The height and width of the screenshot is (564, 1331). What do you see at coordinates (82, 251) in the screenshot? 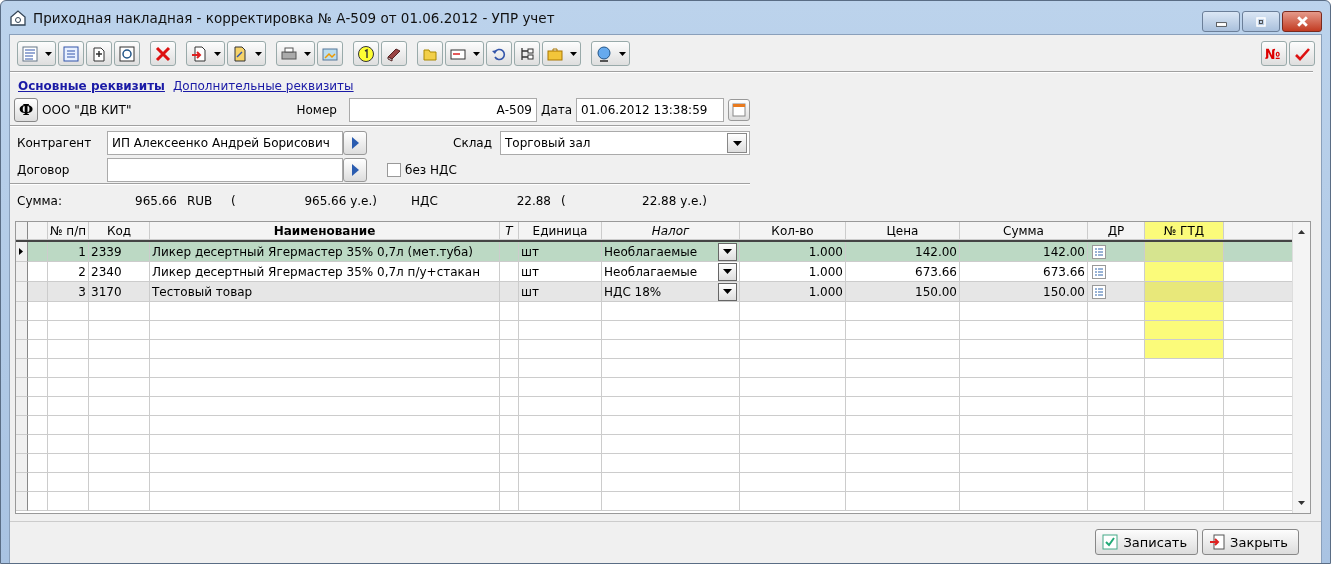
I see `table-cell: 1` at bounding box center [82, 251].